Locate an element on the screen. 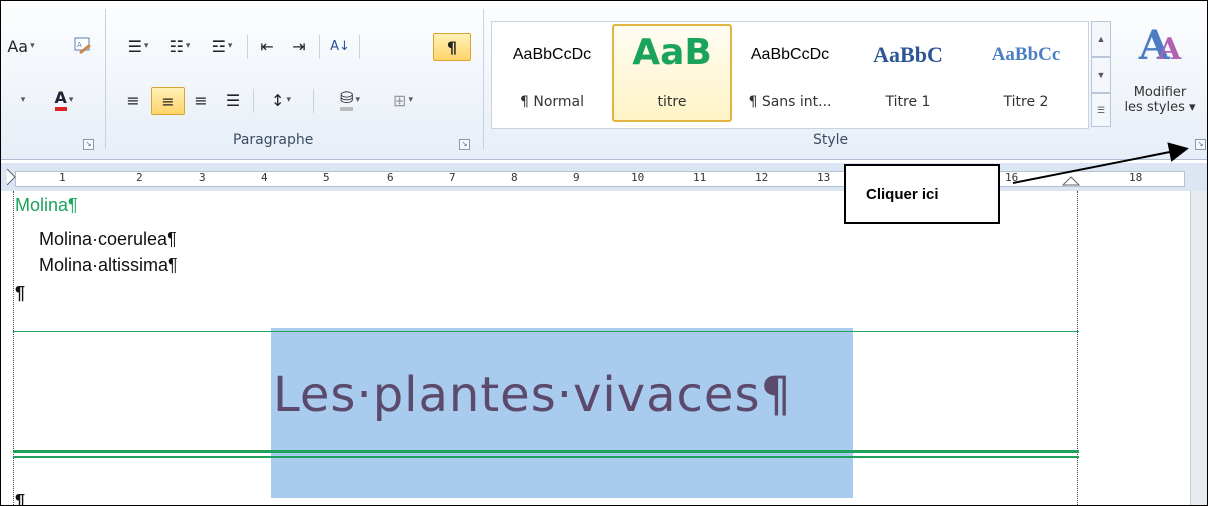 Image resolution: width=1208 pixels, height=506 pixels. ruler-number: 3 is located at coordinates (202, 177).